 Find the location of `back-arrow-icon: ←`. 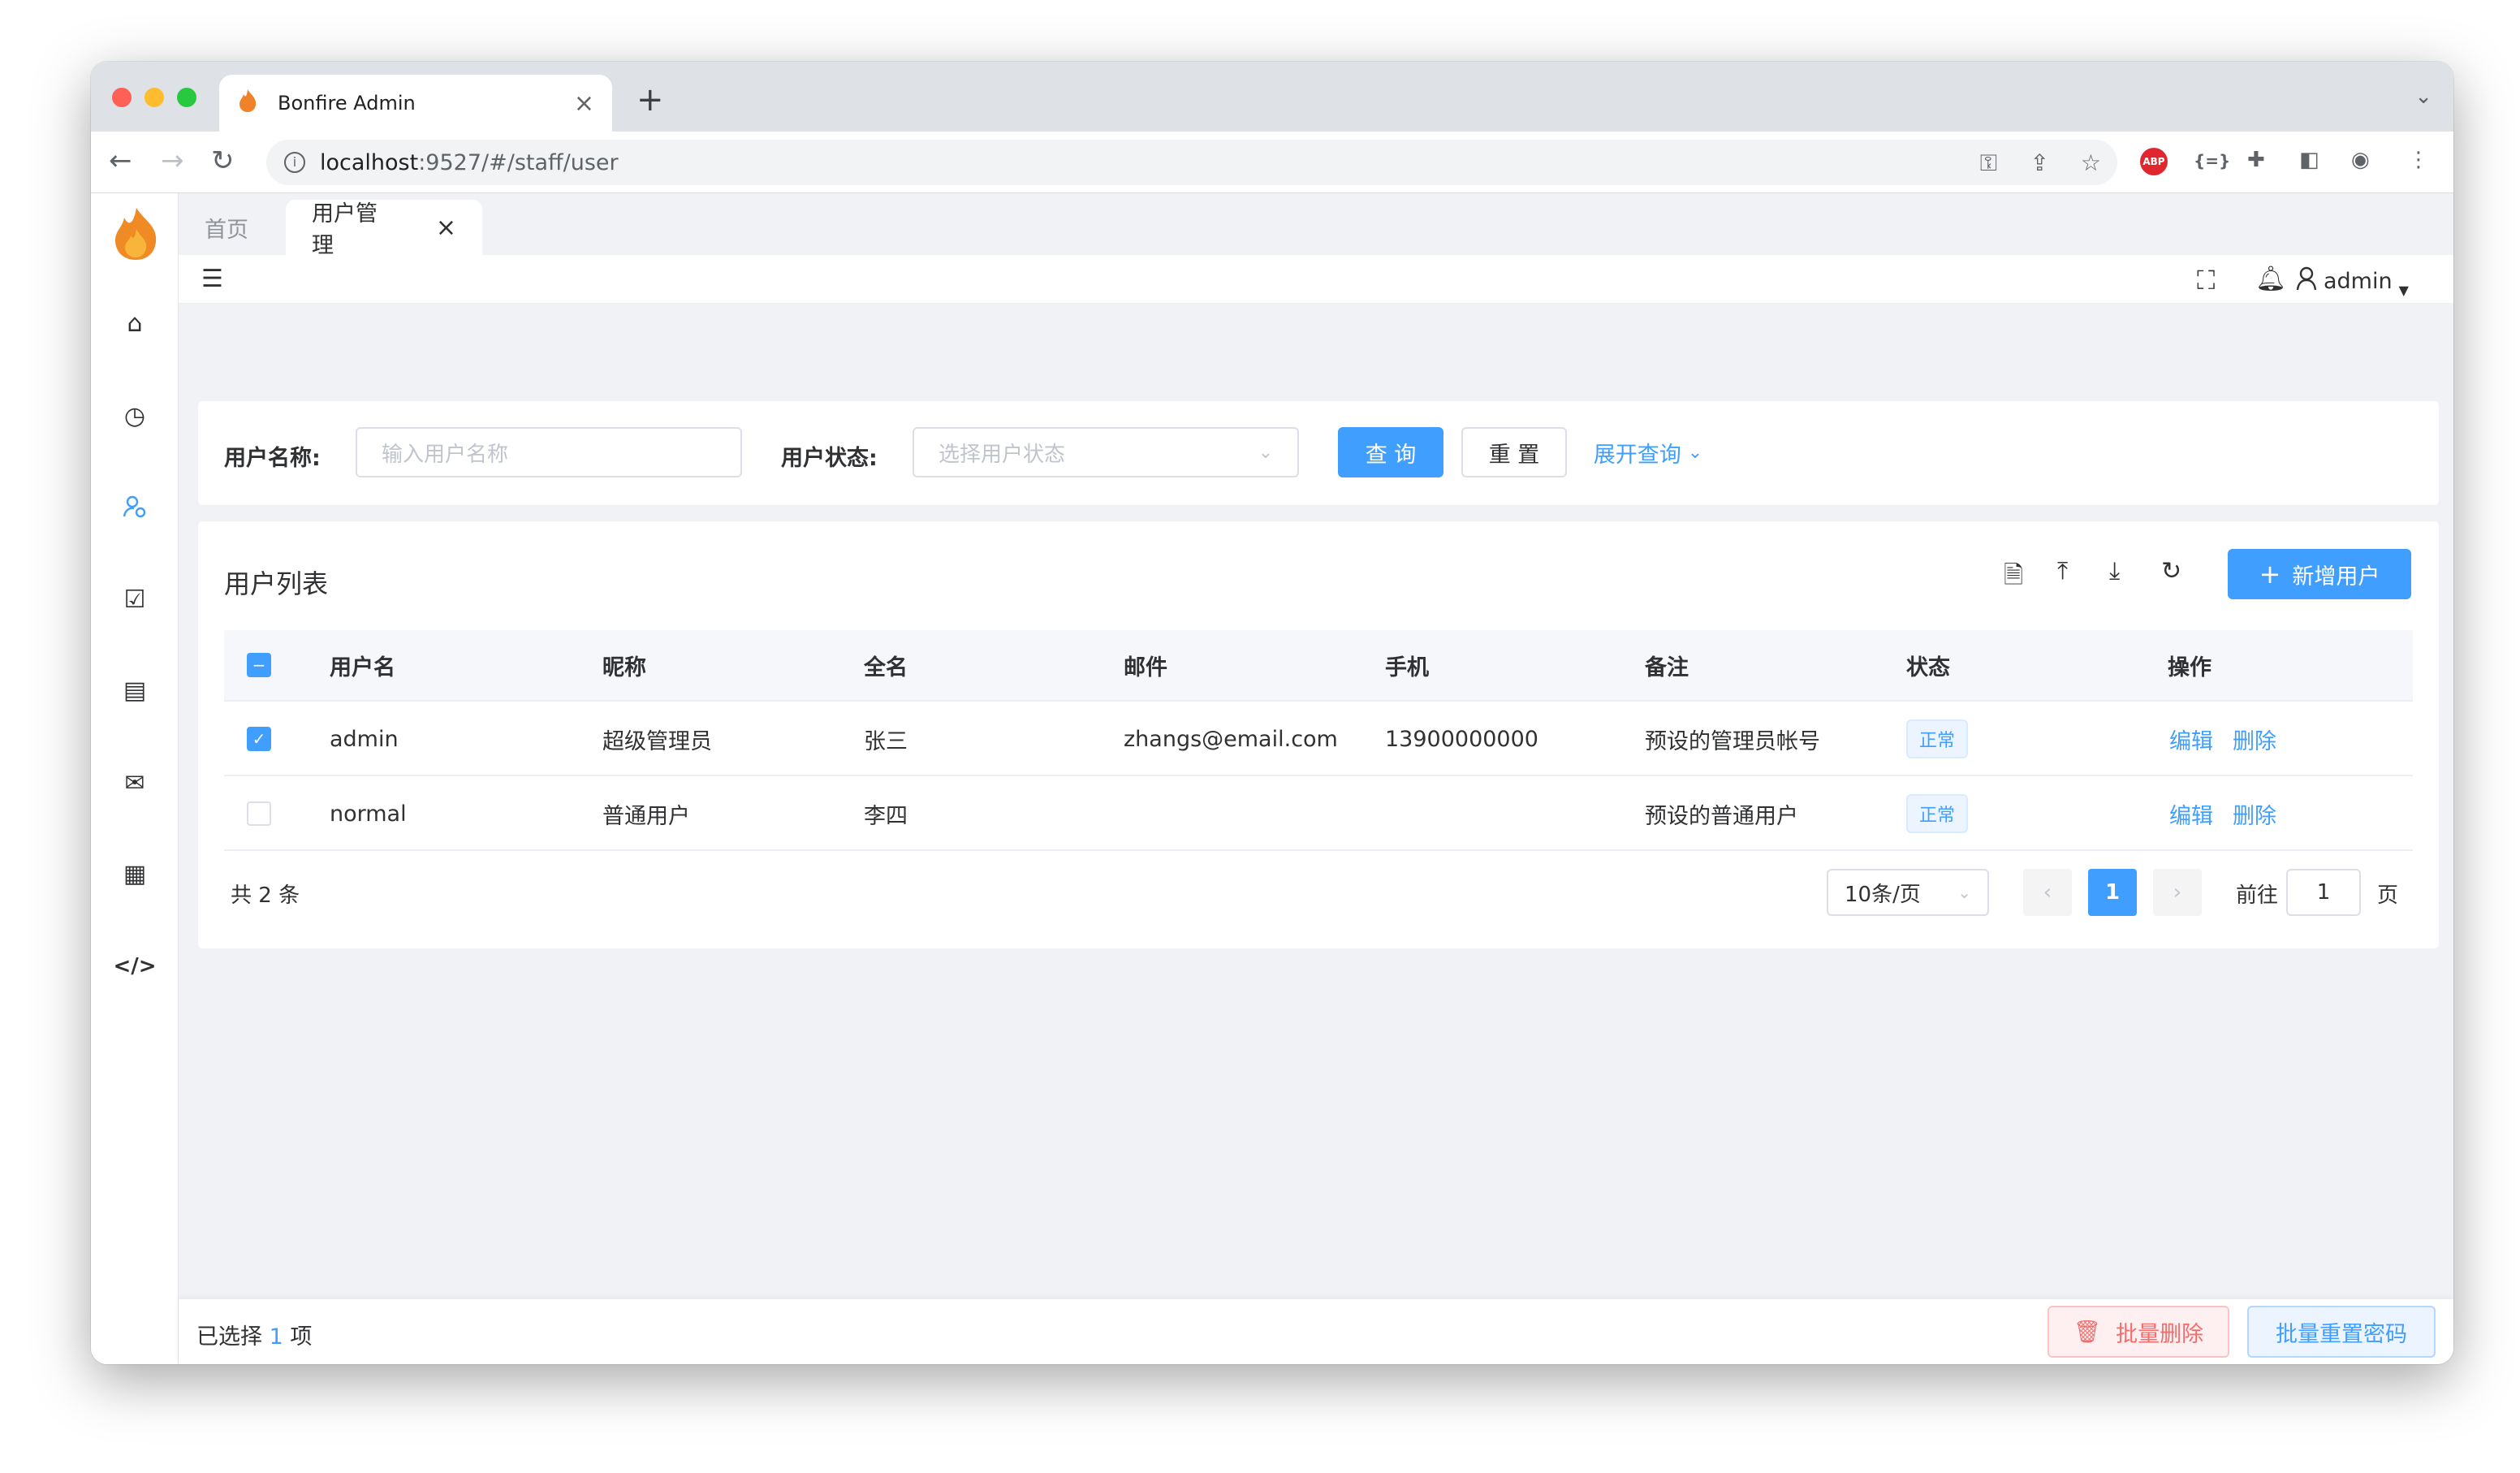

back-arrow-icon: ← is located at coordinates (120, 161).